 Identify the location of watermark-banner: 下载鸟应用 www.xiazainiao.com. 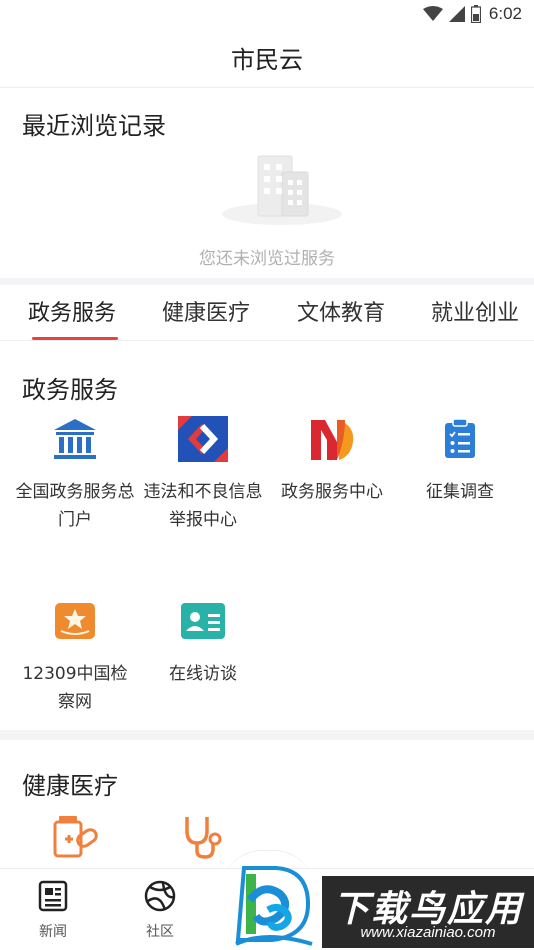
(428, 912).